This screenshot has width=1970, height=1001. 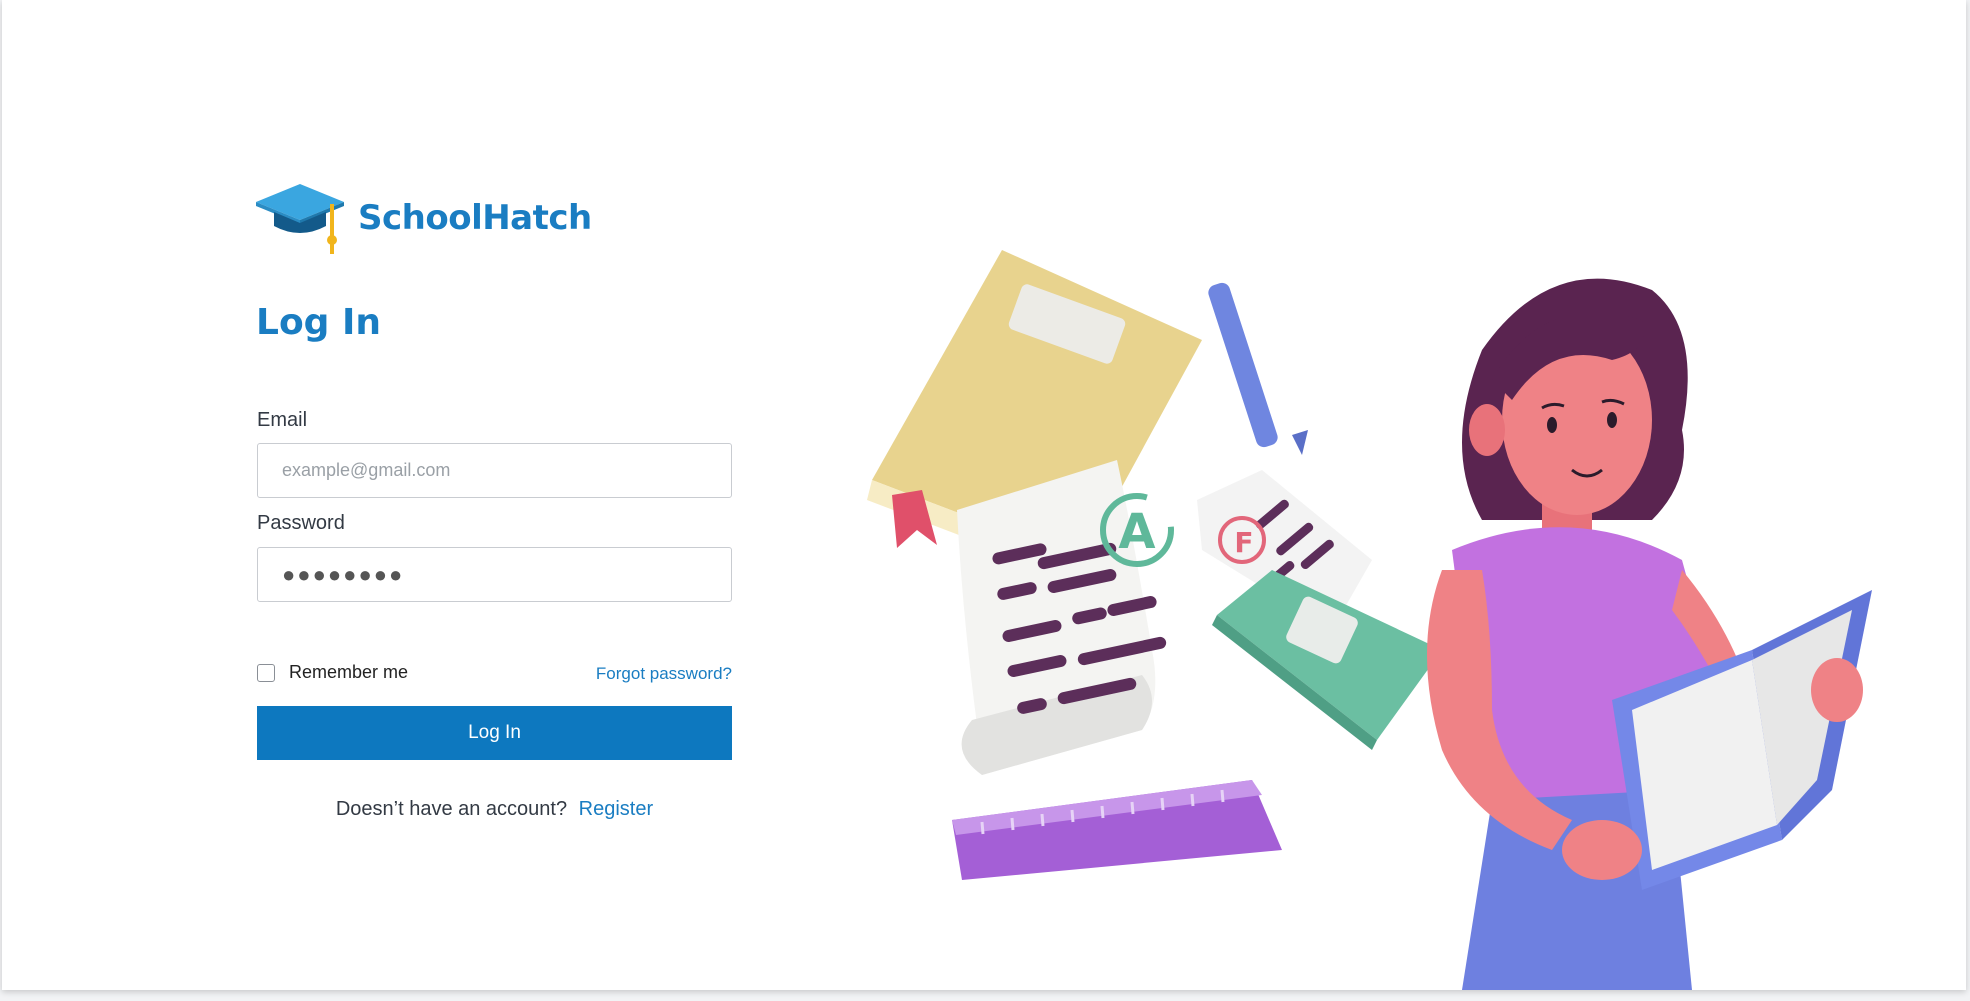 I want to click on remember-me-checkbox, so click(x=266, y=672).